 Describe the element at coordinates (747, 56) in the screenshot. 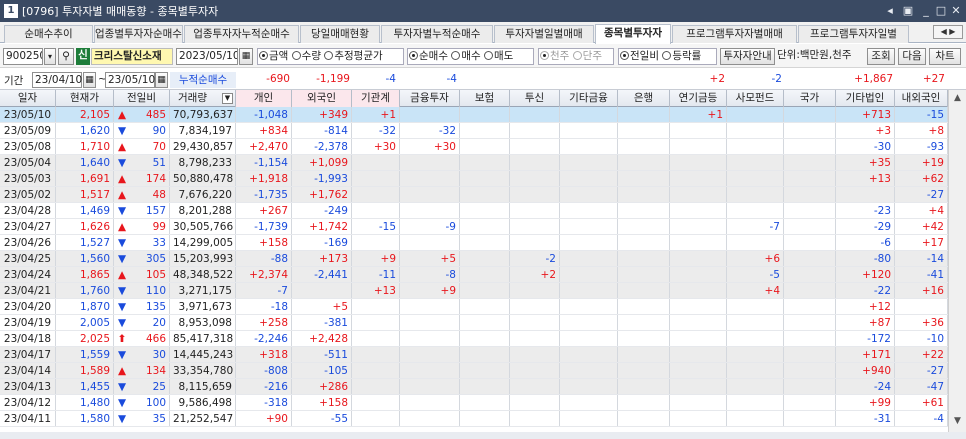

I see `investor-guide-button: 투자자안내` at that location.